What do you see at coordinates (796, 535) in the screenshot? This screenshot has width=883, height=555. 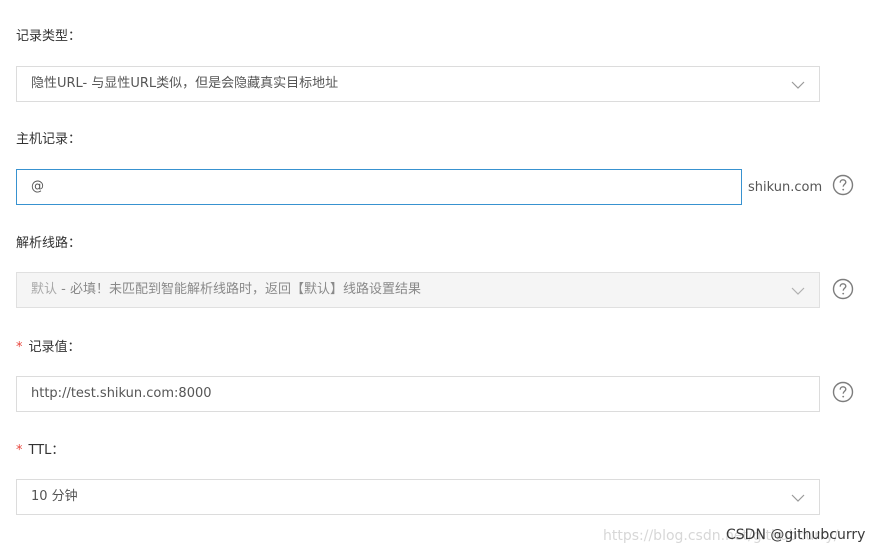 I see `watermark-csdn: CSDN @githubcurry` at bounding box center [796, 535].